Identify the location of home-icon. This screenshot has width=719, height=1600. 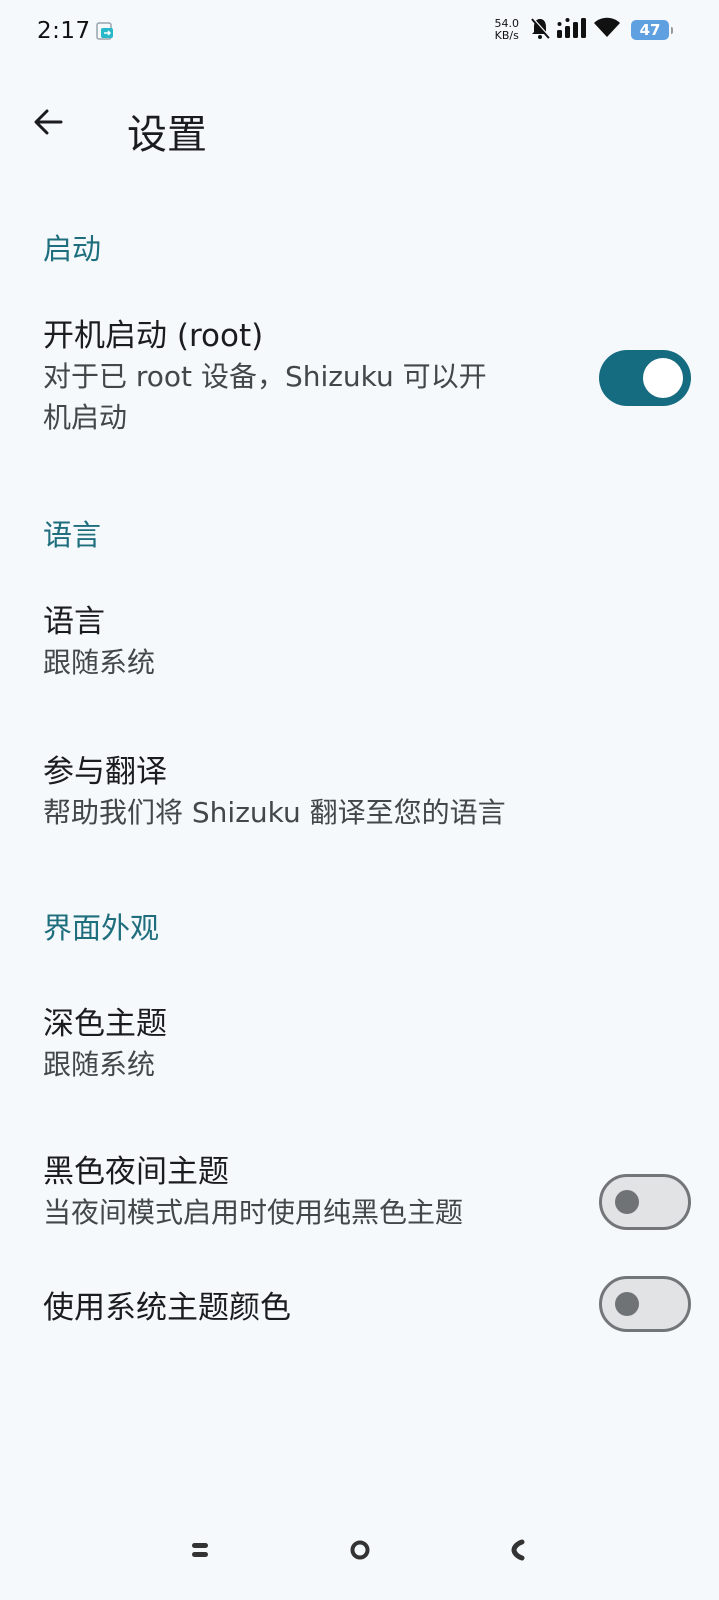
(360, 1552).